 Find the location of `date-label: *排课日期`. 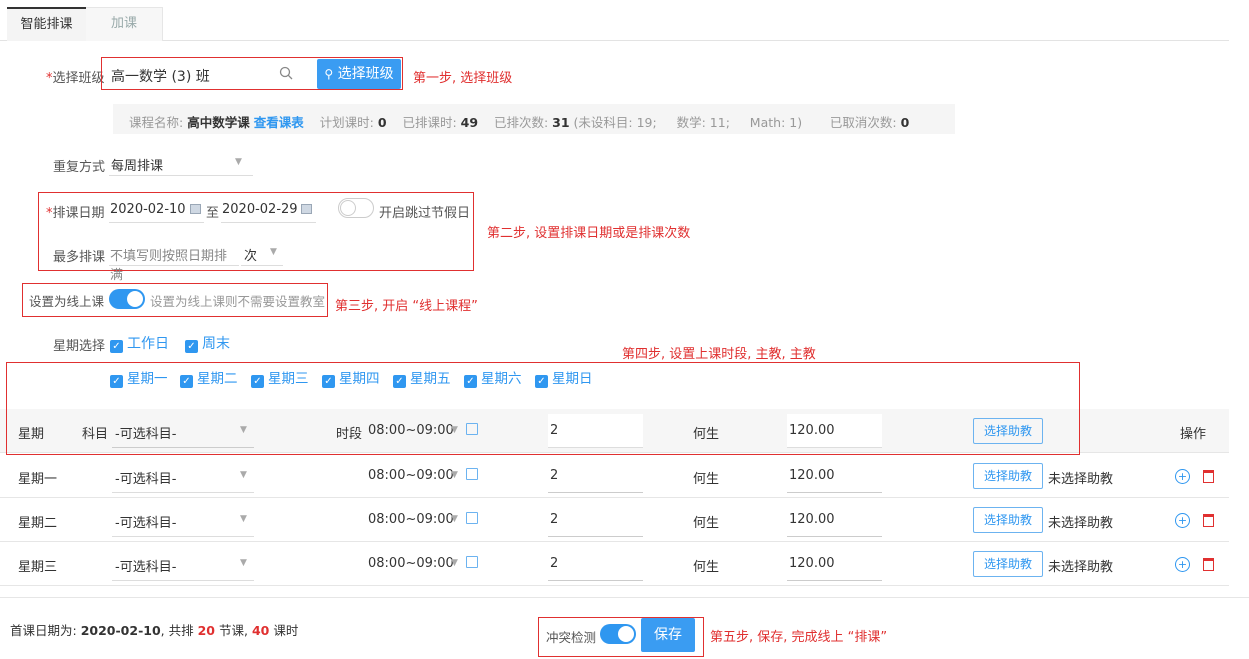

date-label: *排课日期 is located at coordinates (75, 213).